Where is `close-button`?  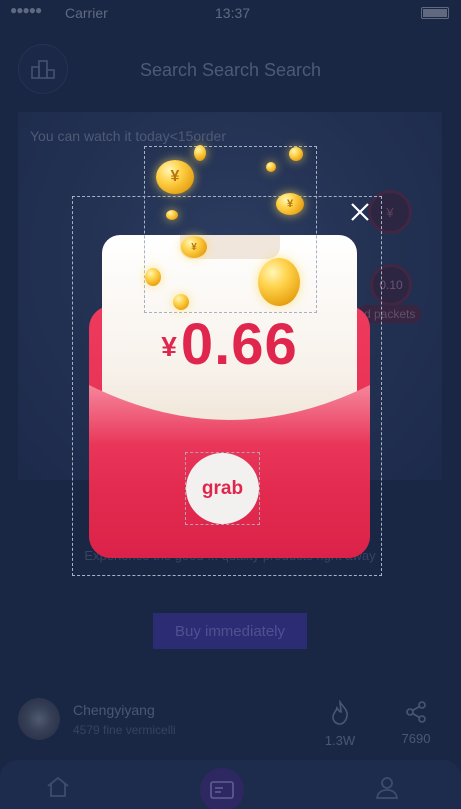 close-button is located at coordinates (360, 212).